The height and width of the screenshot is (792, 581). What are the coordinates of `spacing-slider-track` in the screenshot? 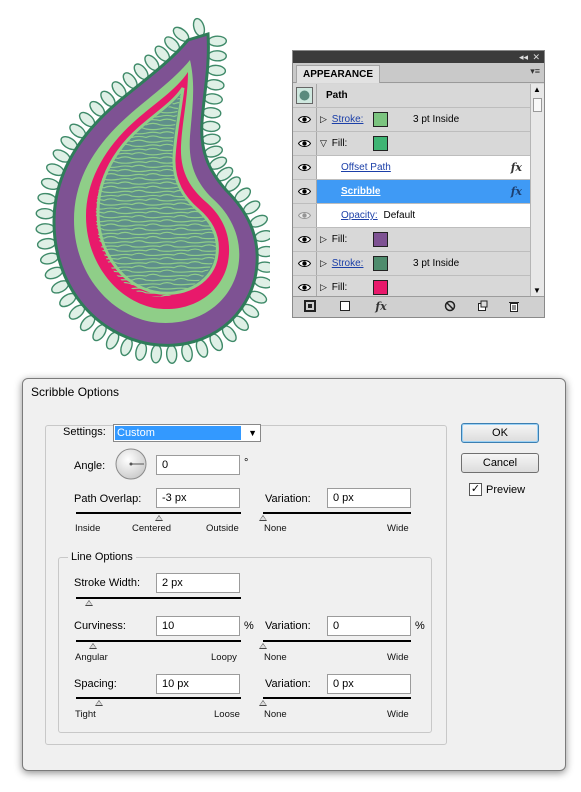 It's located at (158, 698).